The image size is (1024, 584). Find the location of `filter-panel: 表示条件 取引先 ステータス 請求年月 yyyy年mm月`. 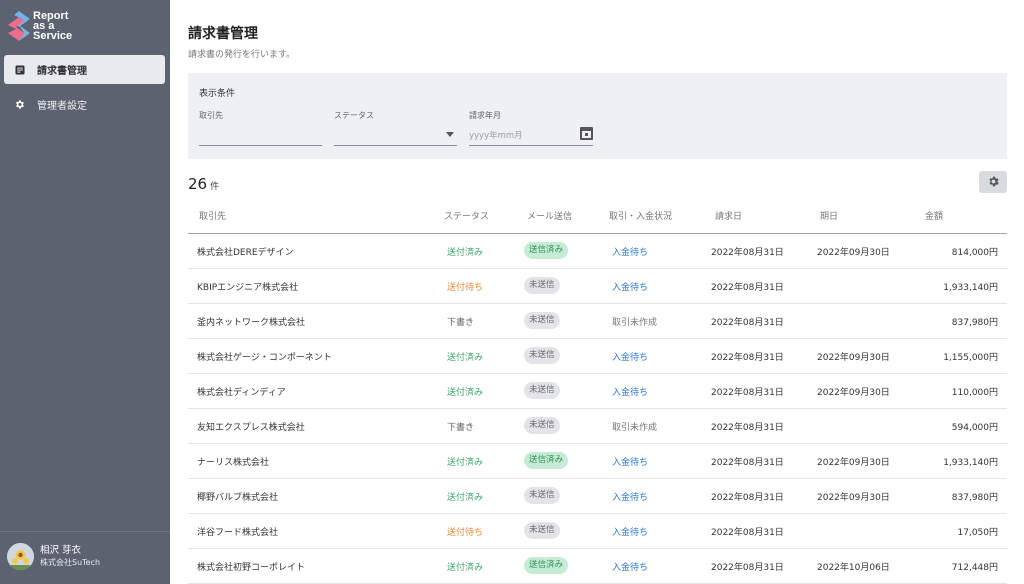

filter-panel: 表示条件 取引先 ステータス 請求年月 yyyy年mm月 is located at coordinates (597, 116).